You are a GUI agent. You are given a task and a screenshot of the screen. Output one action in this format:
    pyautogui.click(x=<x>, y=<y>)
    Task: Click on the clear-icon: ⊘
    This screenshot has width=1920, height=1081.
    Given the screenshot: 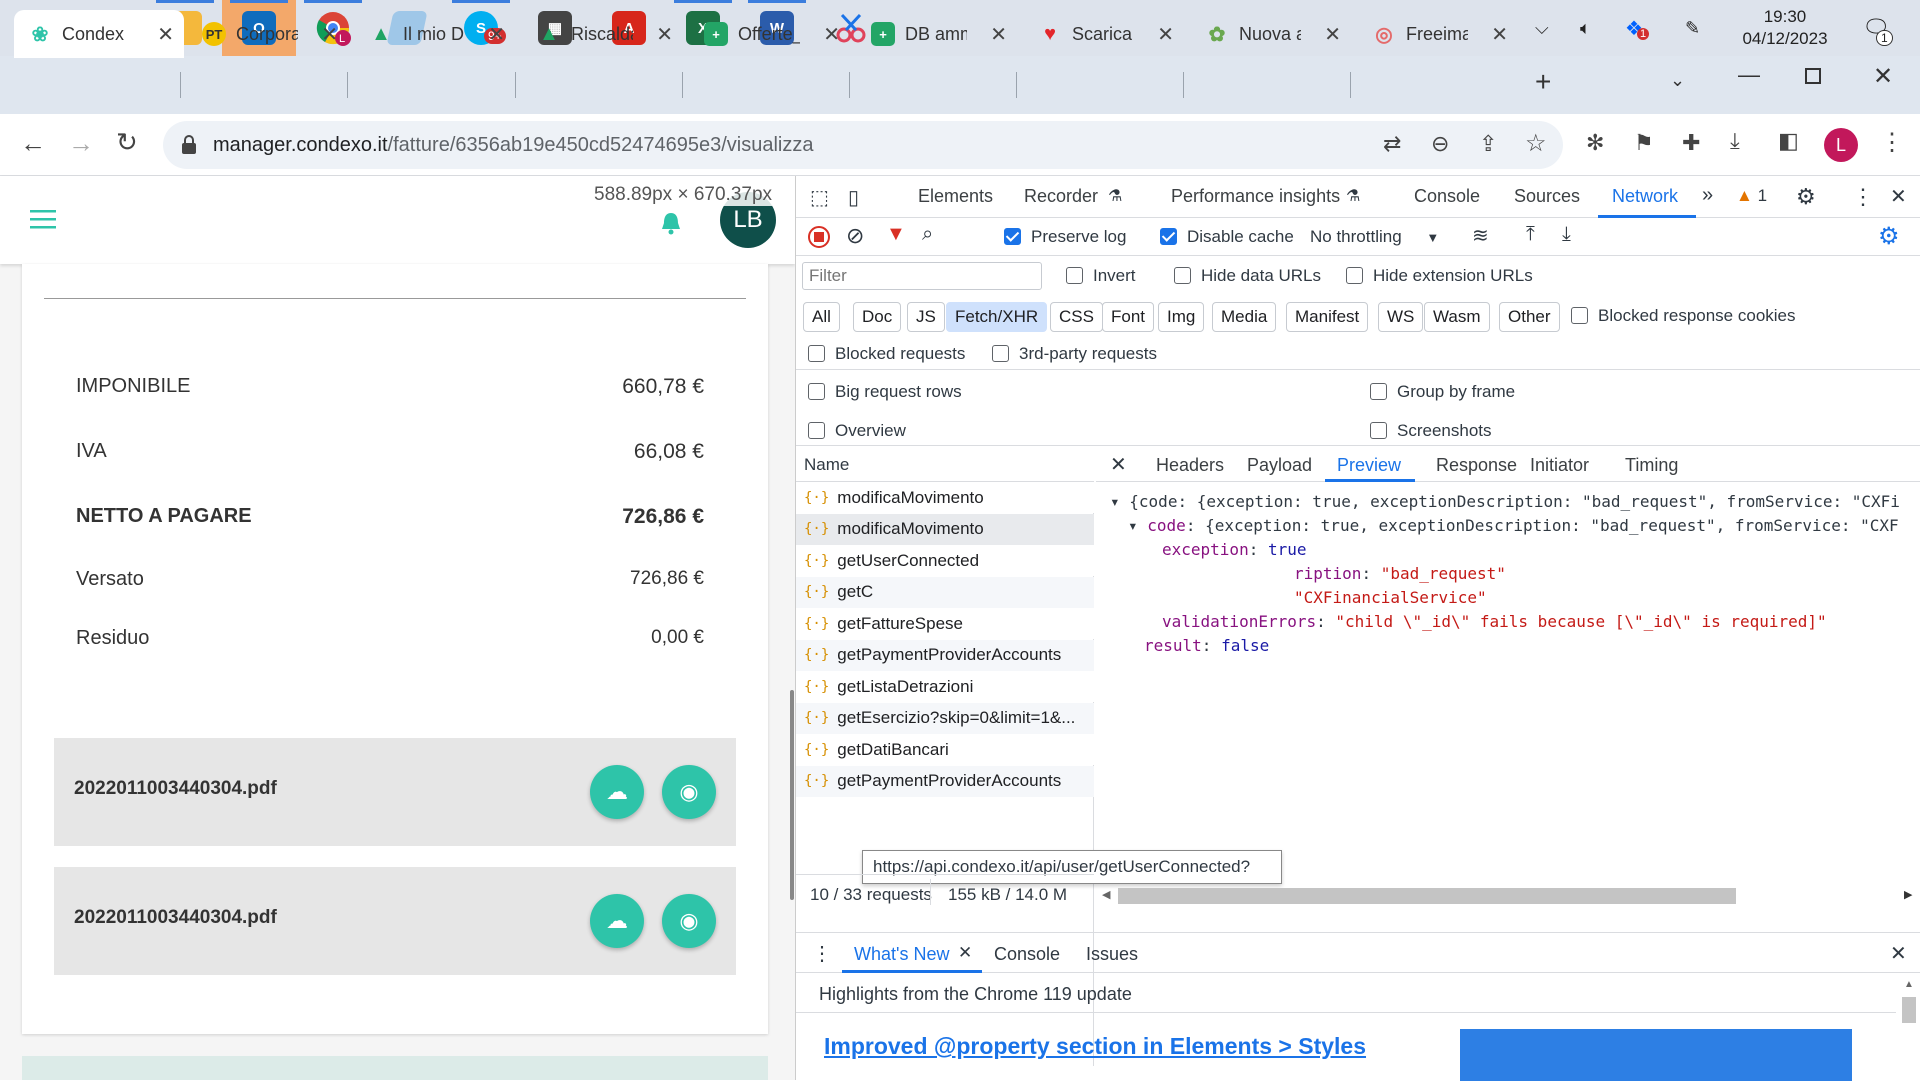 What is the action you would take?
    pyautogui.click(x=855, y=236)
    